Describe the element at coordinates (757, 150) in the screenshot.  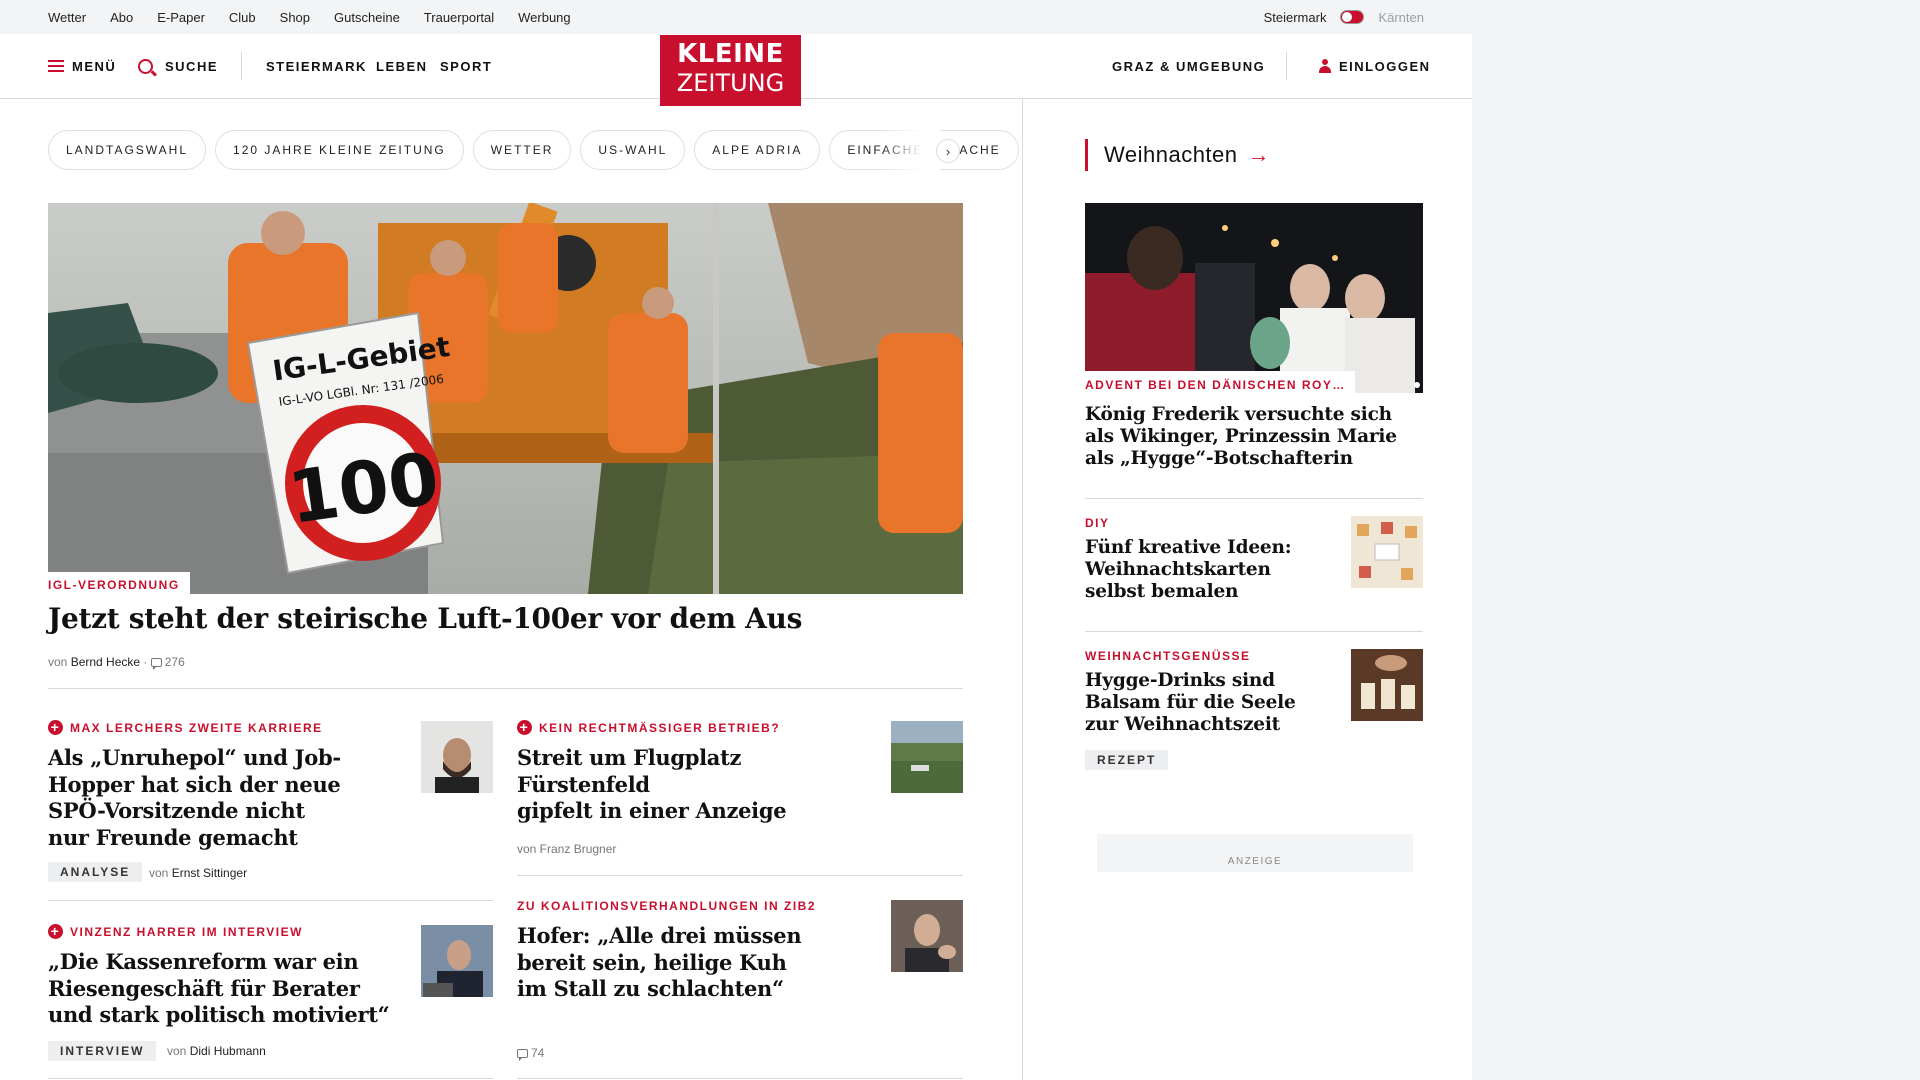
I see `chip-alpe-adria: ALPE ADRIA` at that location.